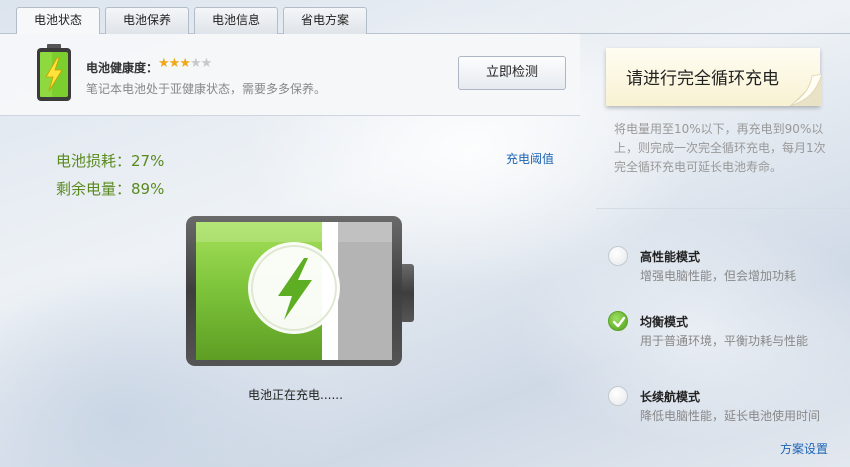  I want to click on tab-power-saving: 省电方案, so click(325, 20).